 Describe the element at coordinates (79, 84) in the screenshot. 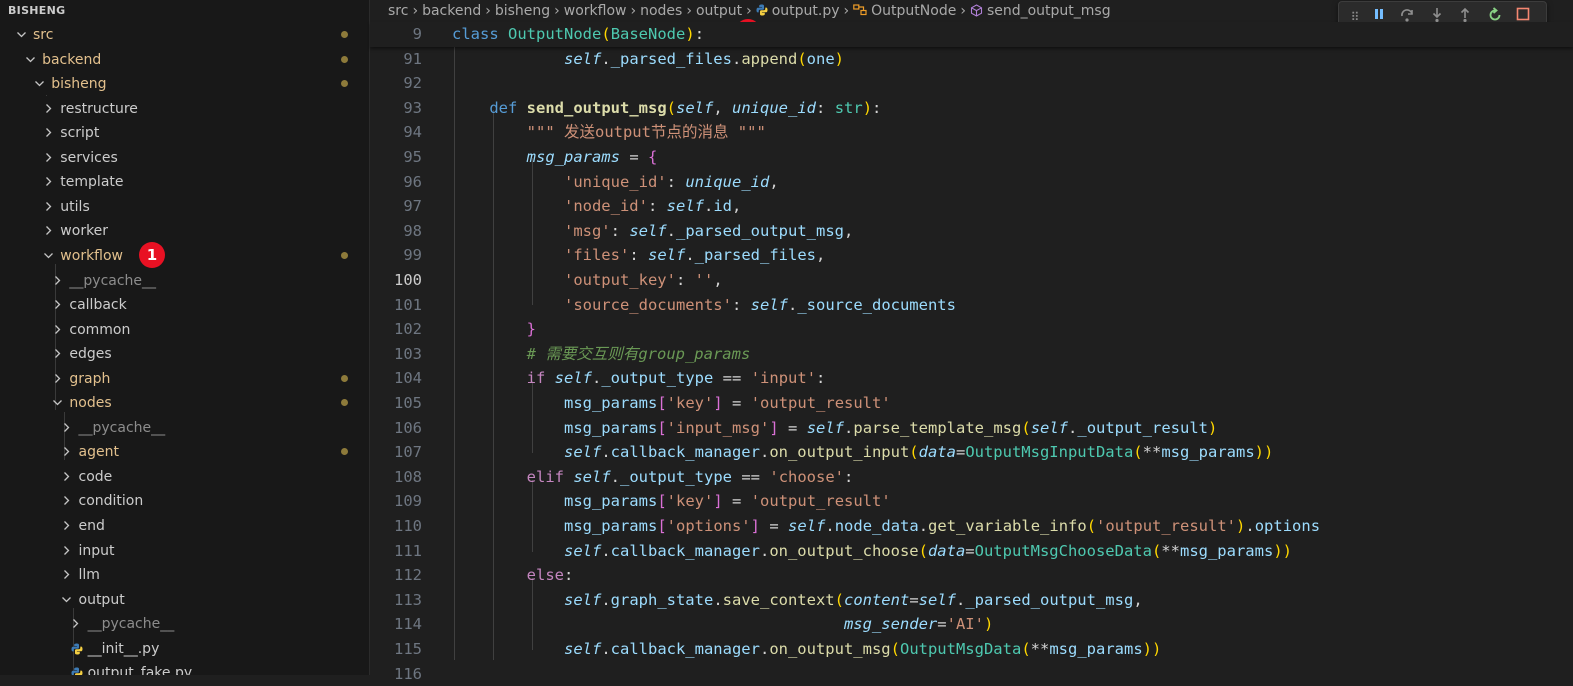

I see `tree-item-label: bisheng` at that location.